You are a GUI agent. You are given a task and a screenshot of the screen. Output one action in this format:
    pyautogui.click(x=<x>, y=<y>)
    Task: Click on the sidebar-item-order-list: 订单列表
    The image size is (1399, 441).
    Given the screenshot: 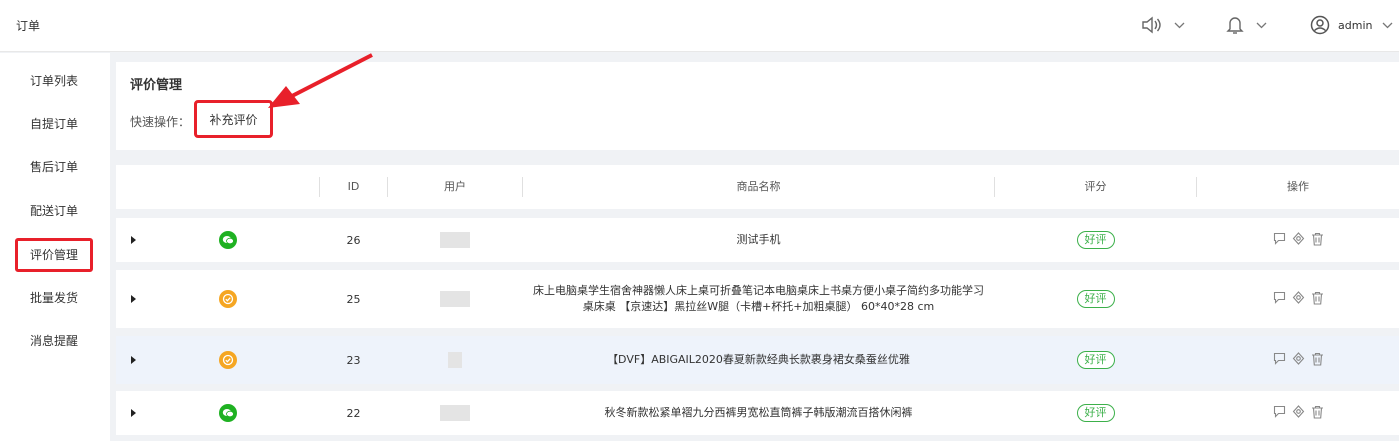 What is the action you would take?
    pyautogui.click(x=55, y=81)
    